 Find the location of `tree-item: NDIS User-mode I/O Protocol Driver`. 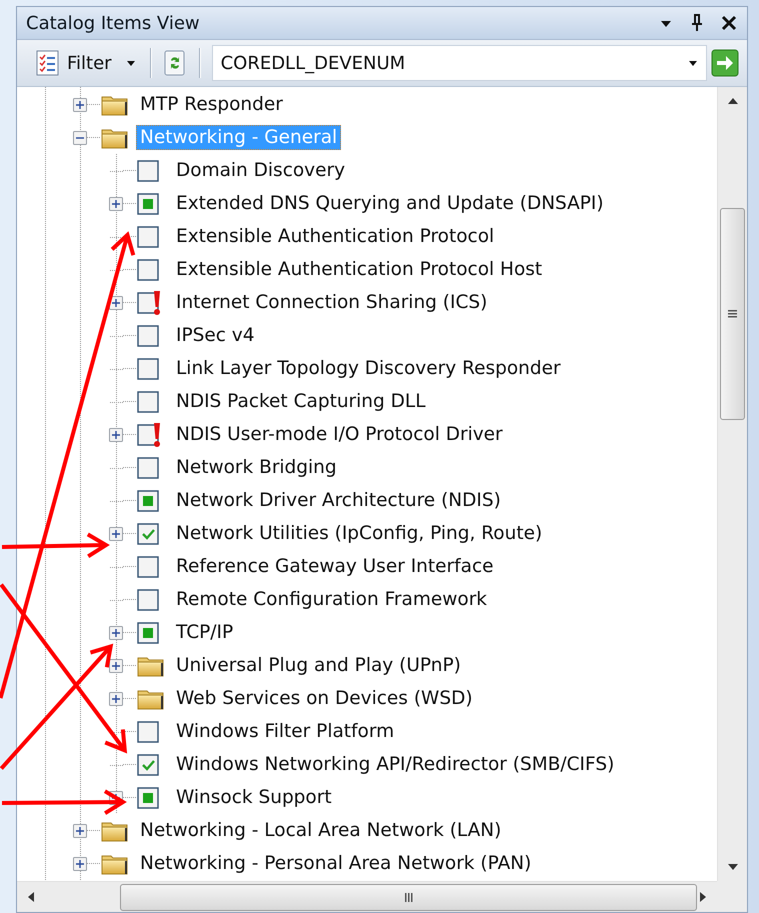

tree-item: NDIS User-mode I/O Protocol Driver is located at coordinates (339, 434).